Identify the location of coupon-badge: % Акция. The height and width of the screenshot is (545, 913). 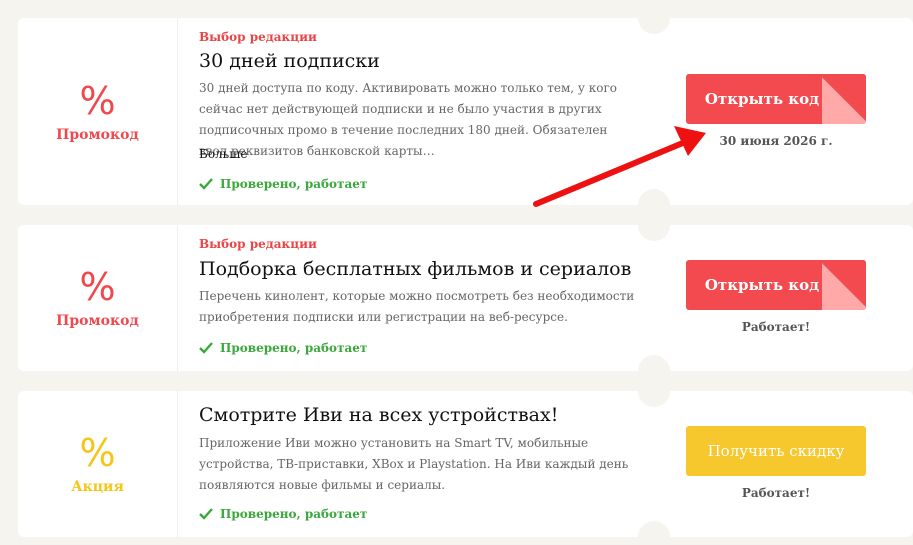
(98, 464).